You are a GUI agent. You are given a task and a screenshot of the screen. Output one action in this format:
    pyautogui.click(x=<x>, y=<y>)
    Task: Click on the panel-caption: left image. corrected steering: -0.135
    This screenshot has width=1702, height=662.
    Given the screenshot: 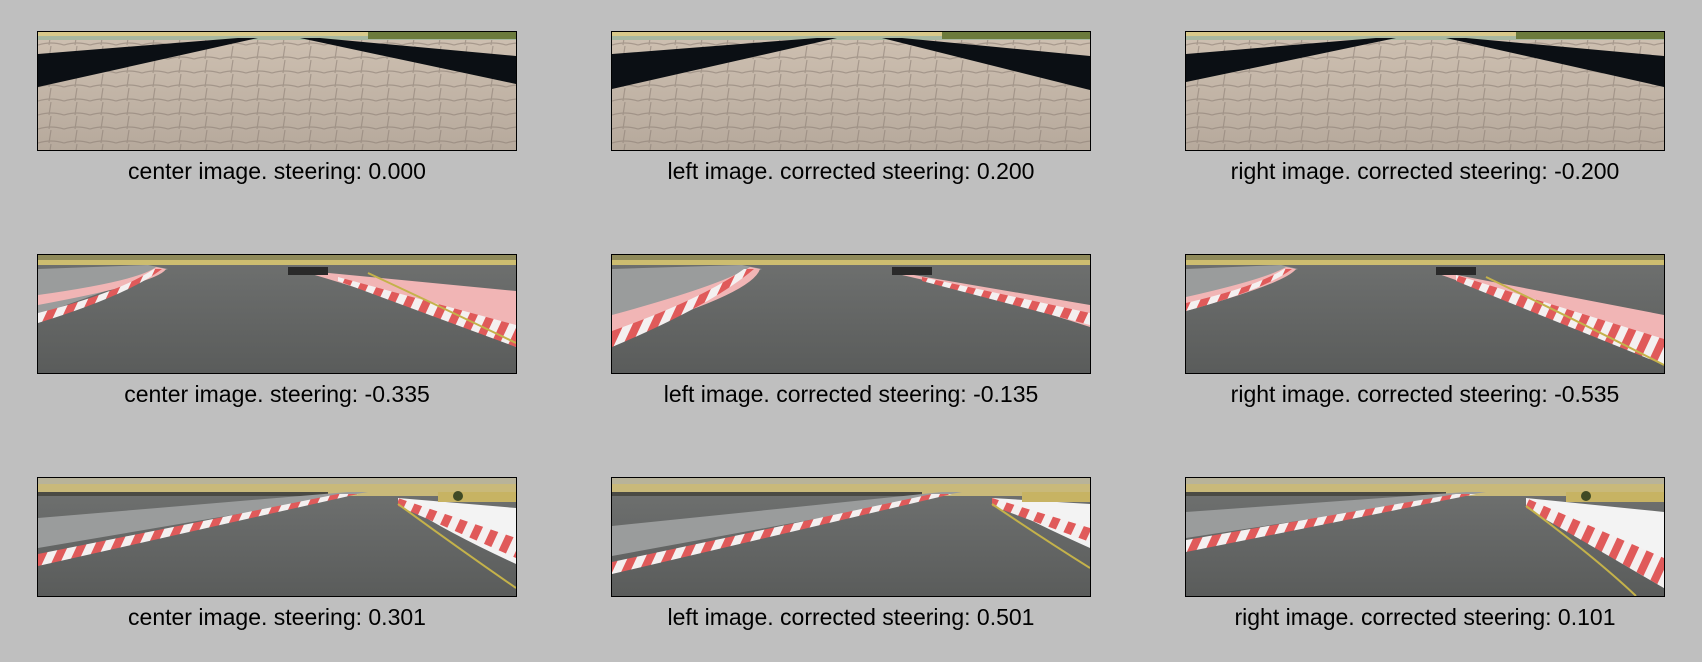 What is the action you would take?
    pyautogui.click(x=851, y=394)
    